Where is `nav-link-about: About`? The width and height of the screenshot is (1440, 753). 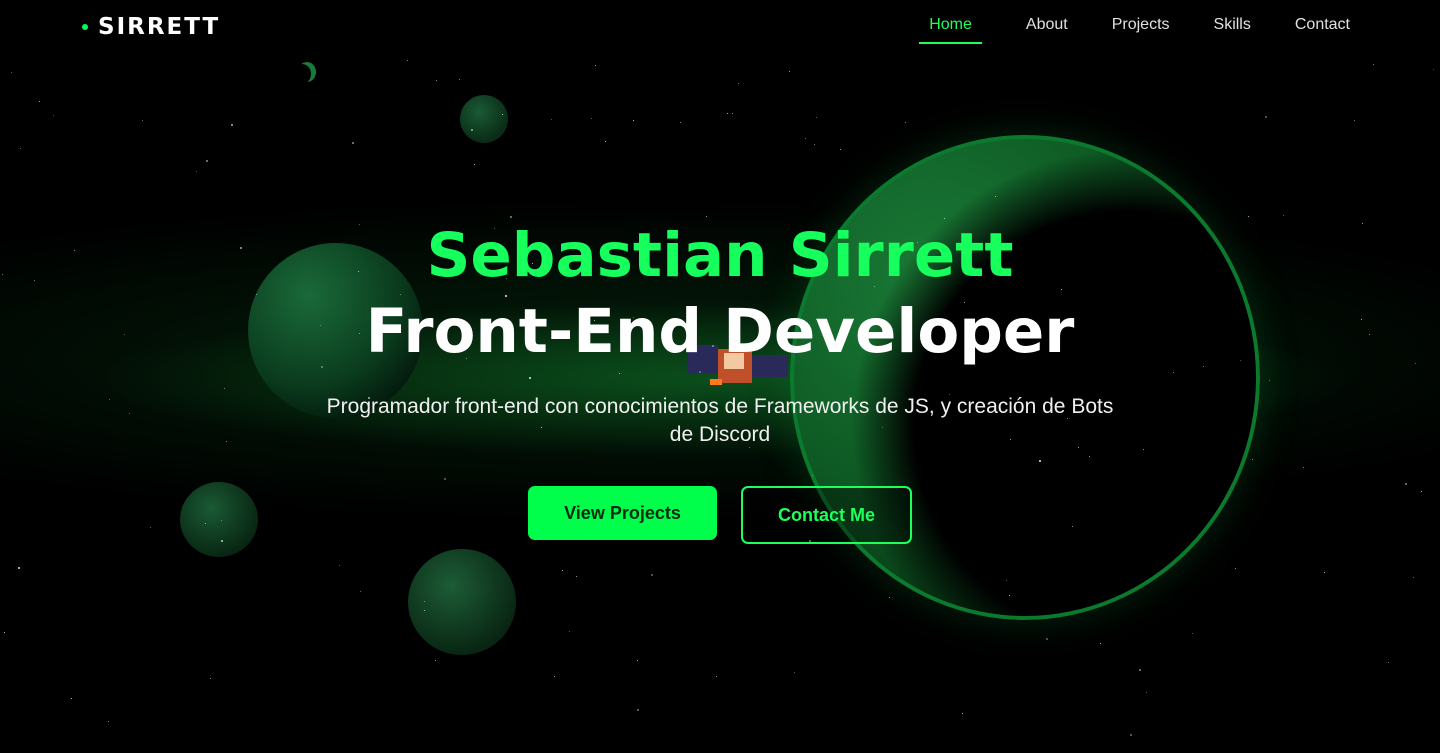 nav-link-about: About is located at coordinates (1047, 21).